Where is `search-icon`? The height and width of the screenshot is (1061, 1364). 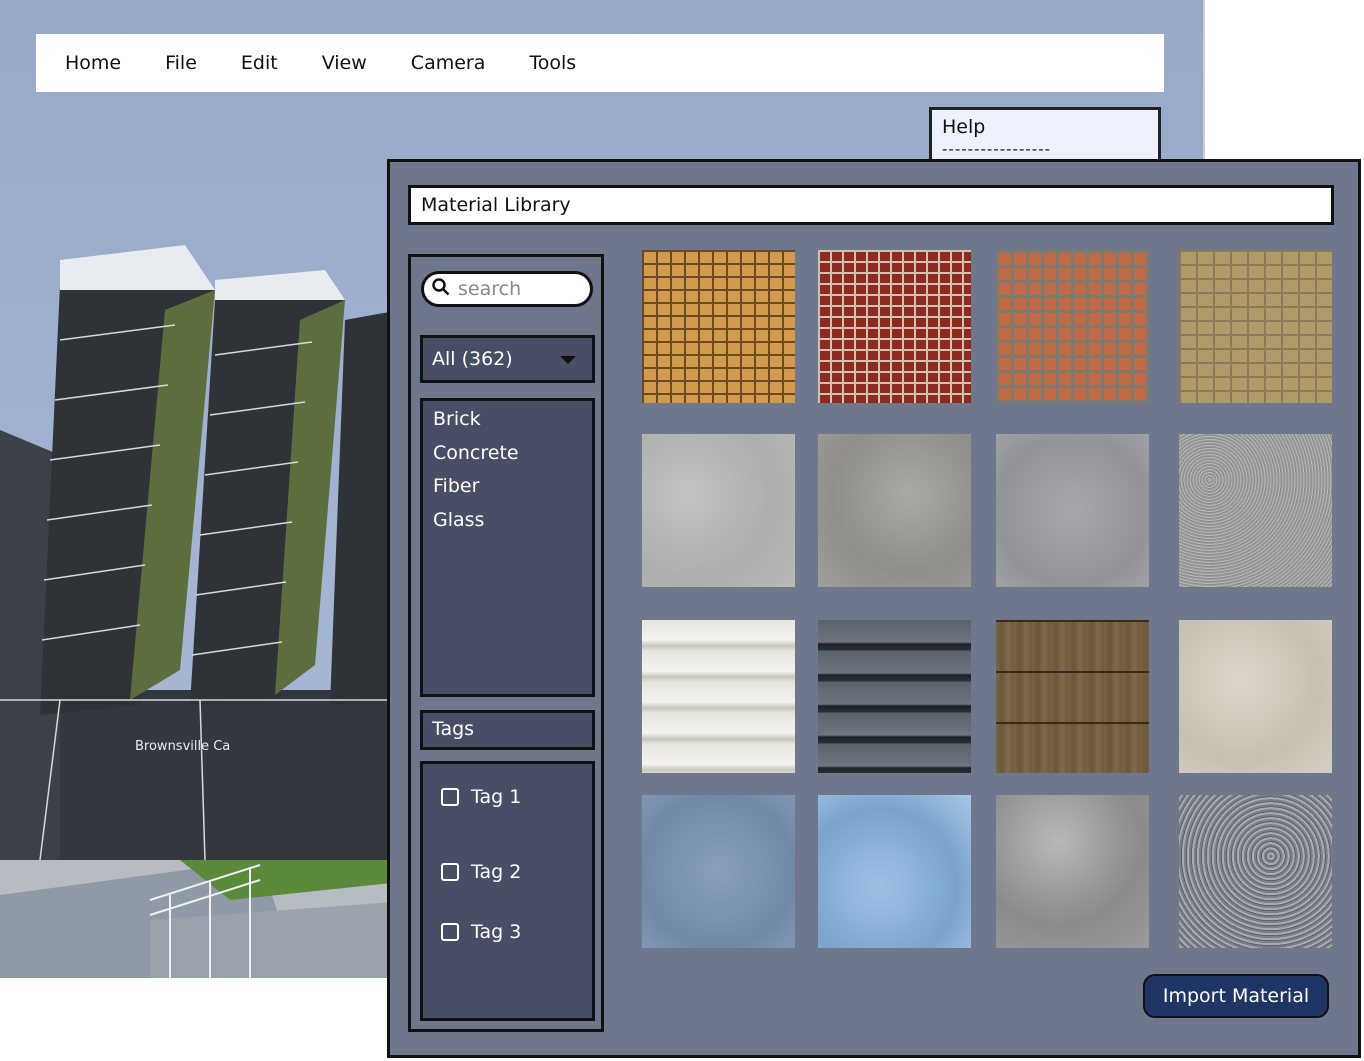
search-icon is located at coordinates (441, 289).